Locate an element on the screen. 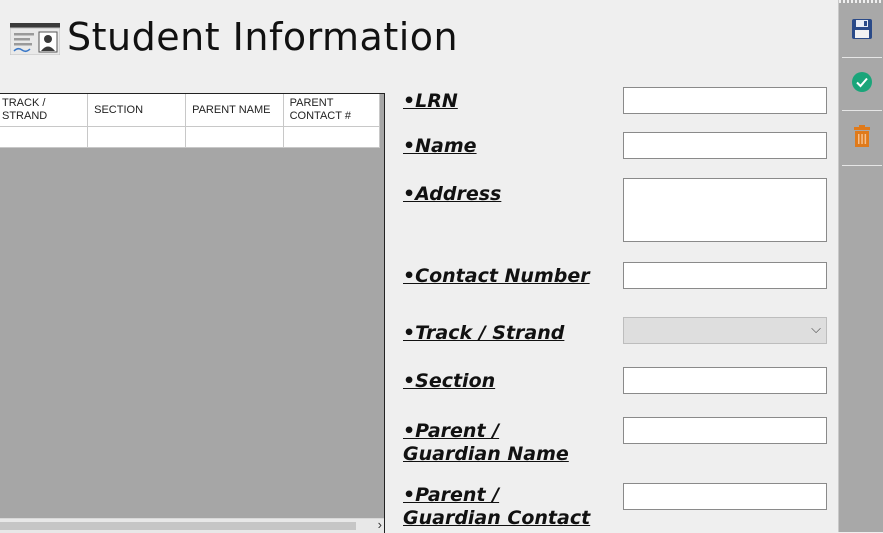  lrn-field is located at coordinates (725, 100).